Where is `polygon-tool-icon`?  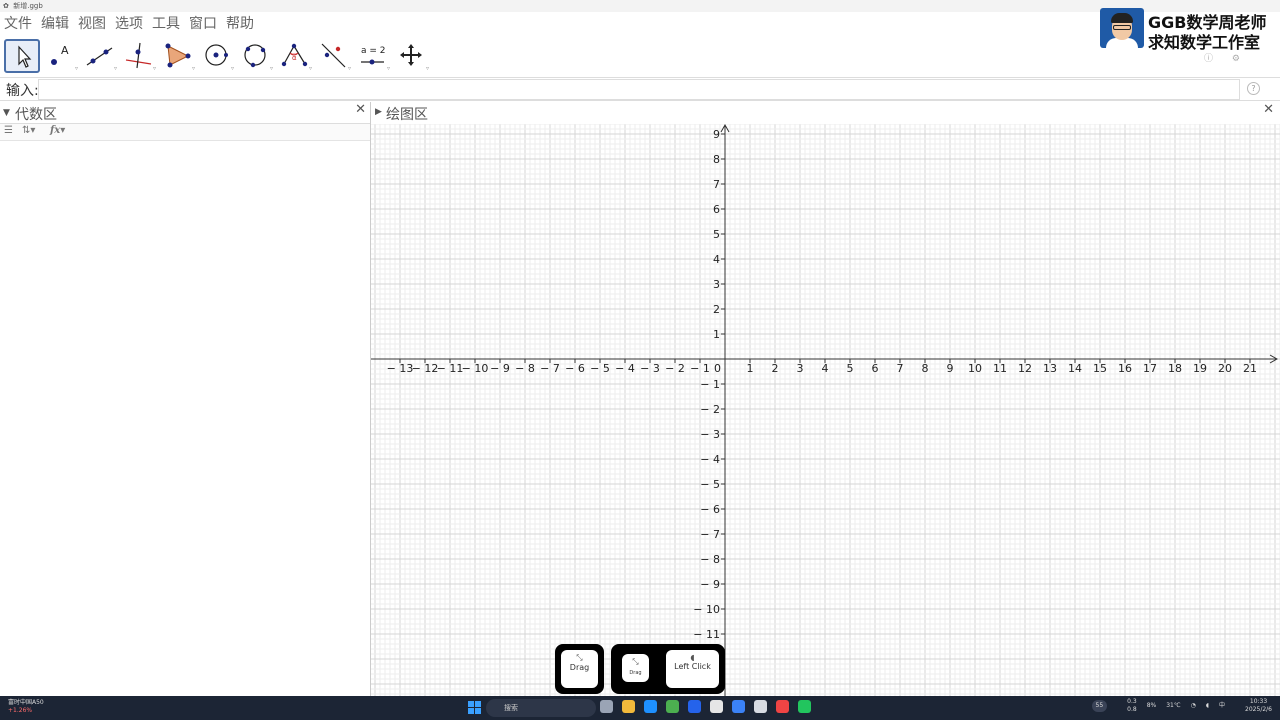
polygon-tool-icon is located at coordinates (178, 55).